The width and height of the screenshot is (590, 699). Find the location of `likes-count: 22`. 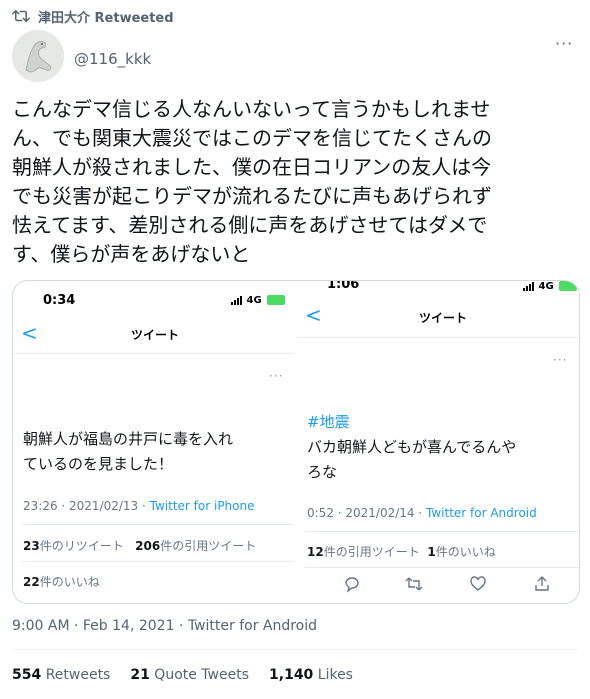

likes-count: 22 is located at coordinates (31, 582).